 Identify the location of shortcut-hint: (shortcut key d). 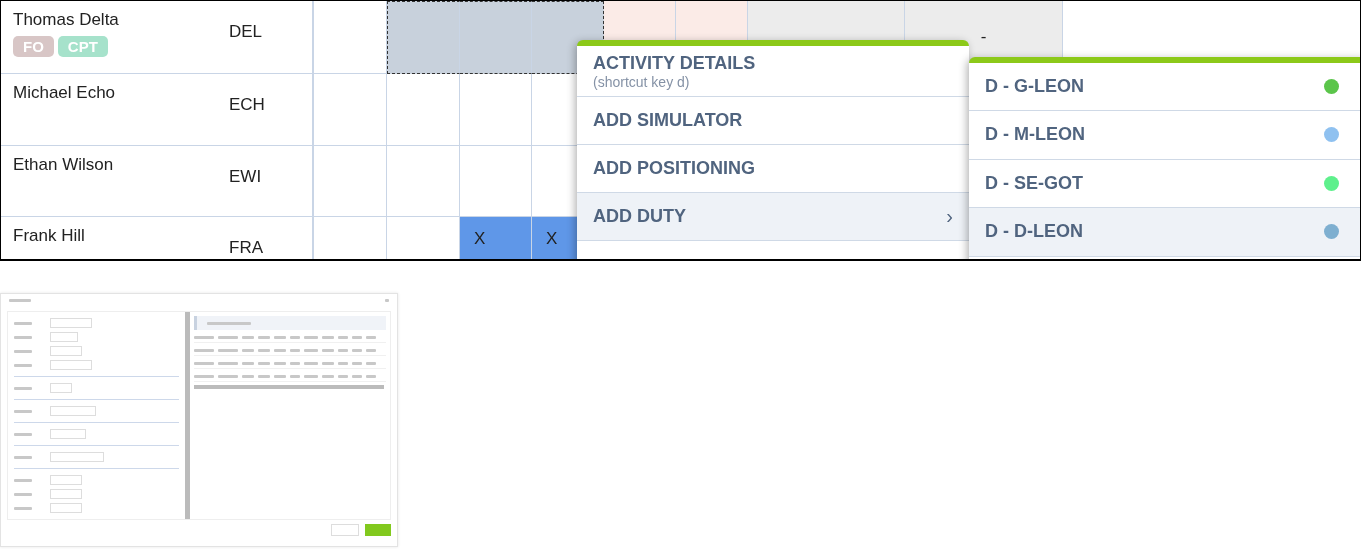
(642, 81).